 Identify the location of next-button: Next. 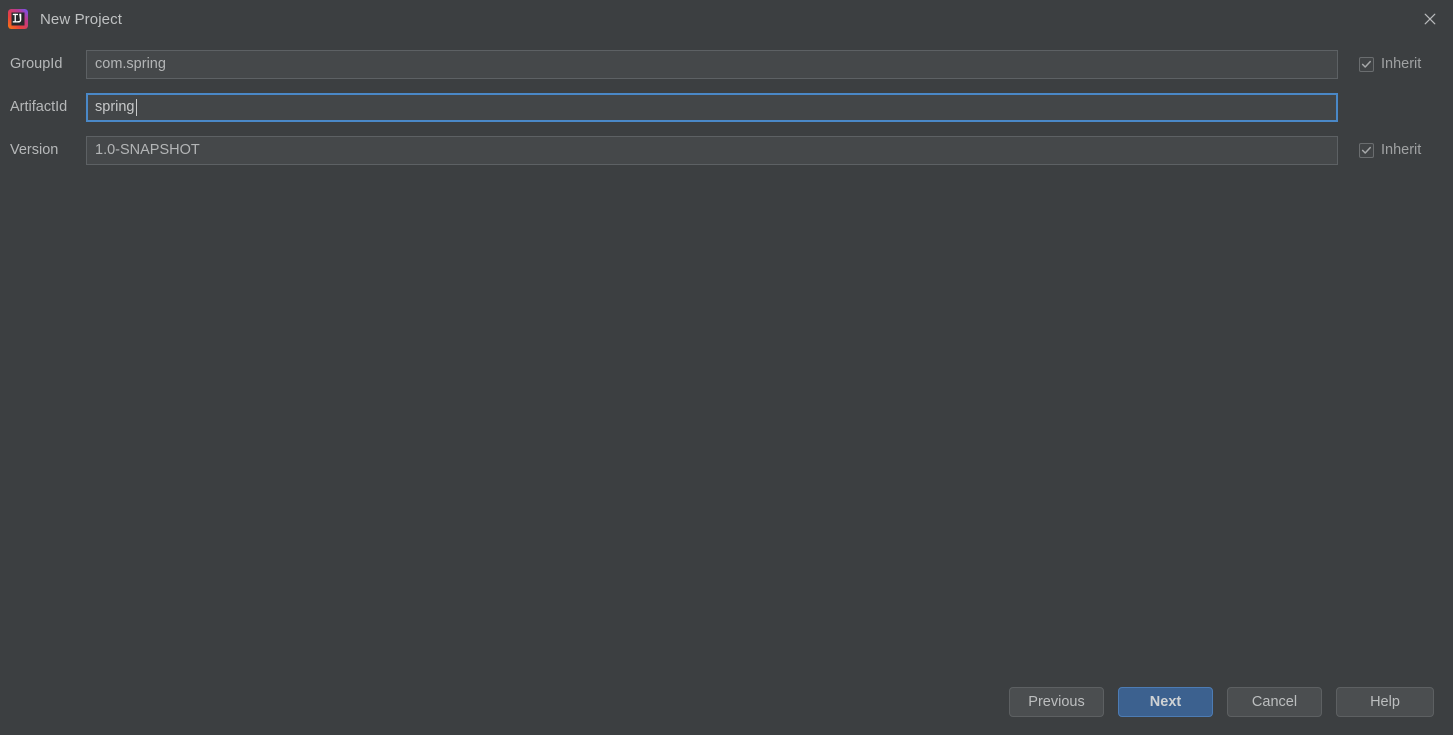
(1165, 702).